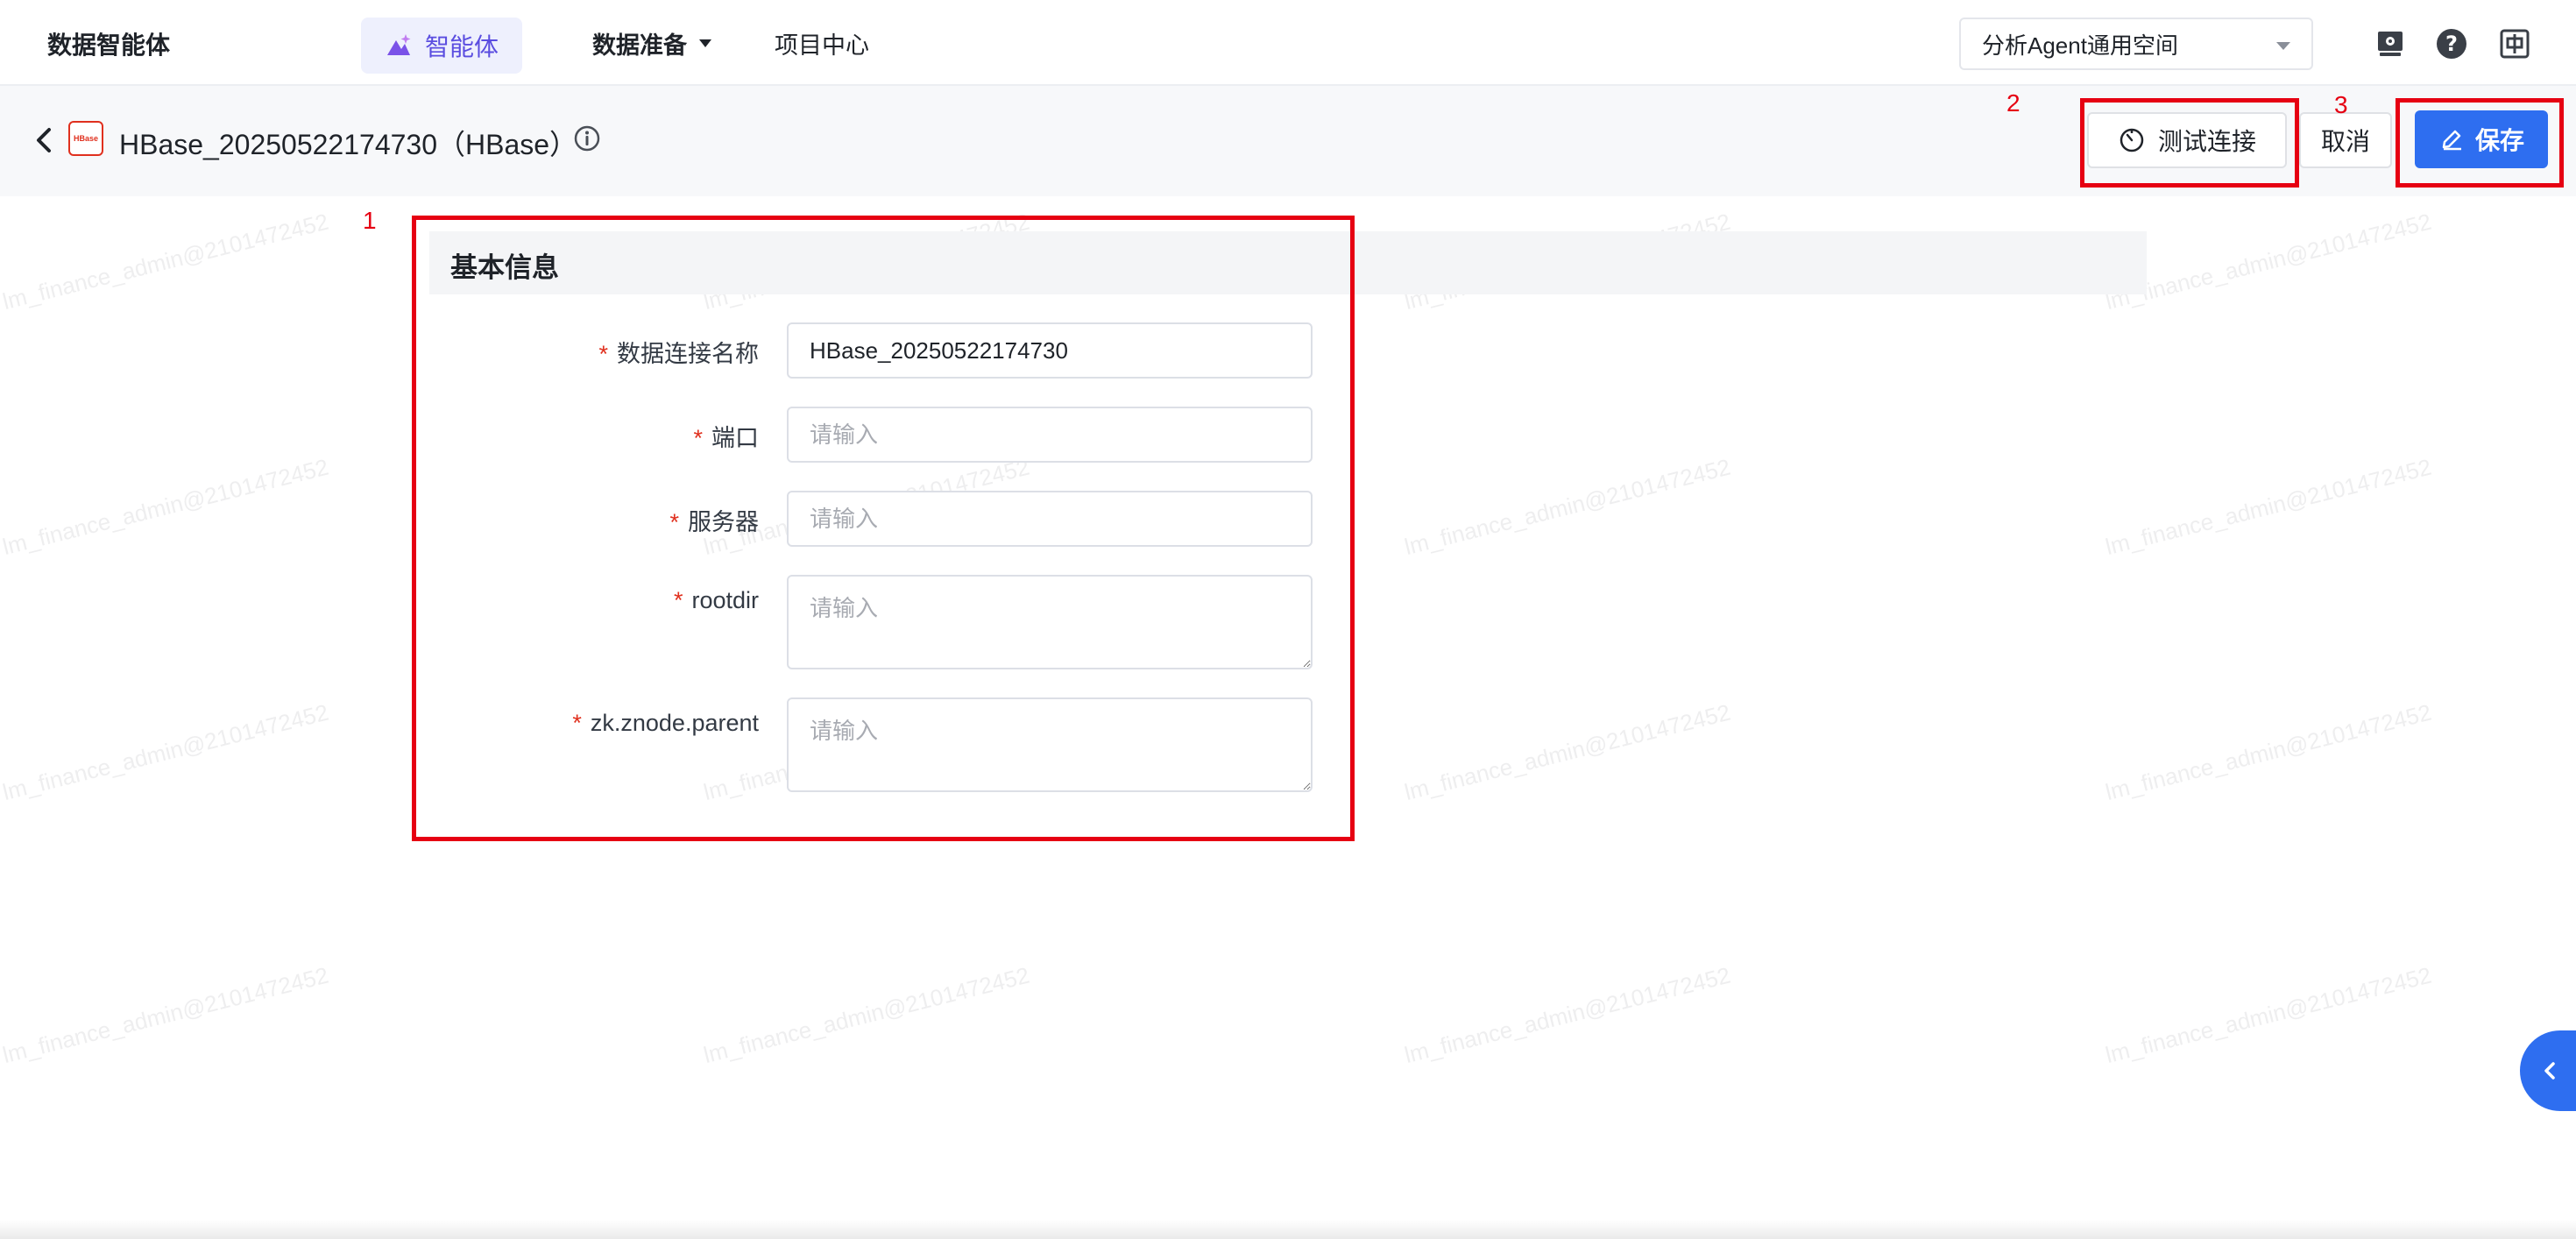 The height and width of the screenshot is (1239, 2576). I want to click on rootdir-textarea, so click(1050, 622).